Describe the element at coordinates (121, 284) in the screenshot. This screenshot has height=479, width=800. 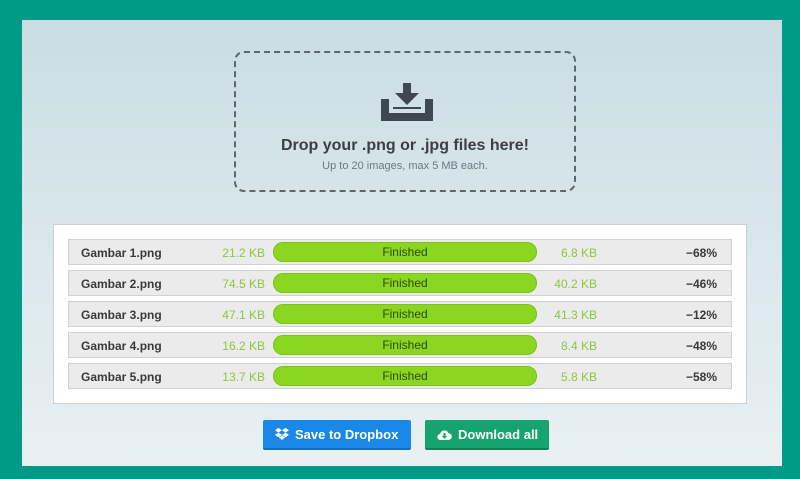
I see `file-name: Gambar 2.png` at that location.